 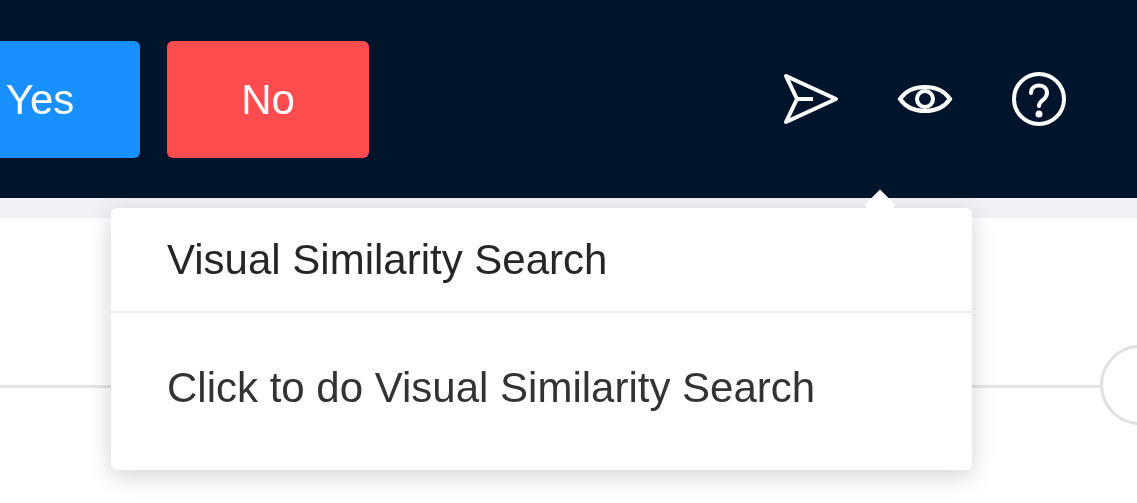 What do you see at coordinates (491, 388) in the screenshot?
I see `popover-text: Click to do Visual Similarity Search` at bounding box center [491, 388].